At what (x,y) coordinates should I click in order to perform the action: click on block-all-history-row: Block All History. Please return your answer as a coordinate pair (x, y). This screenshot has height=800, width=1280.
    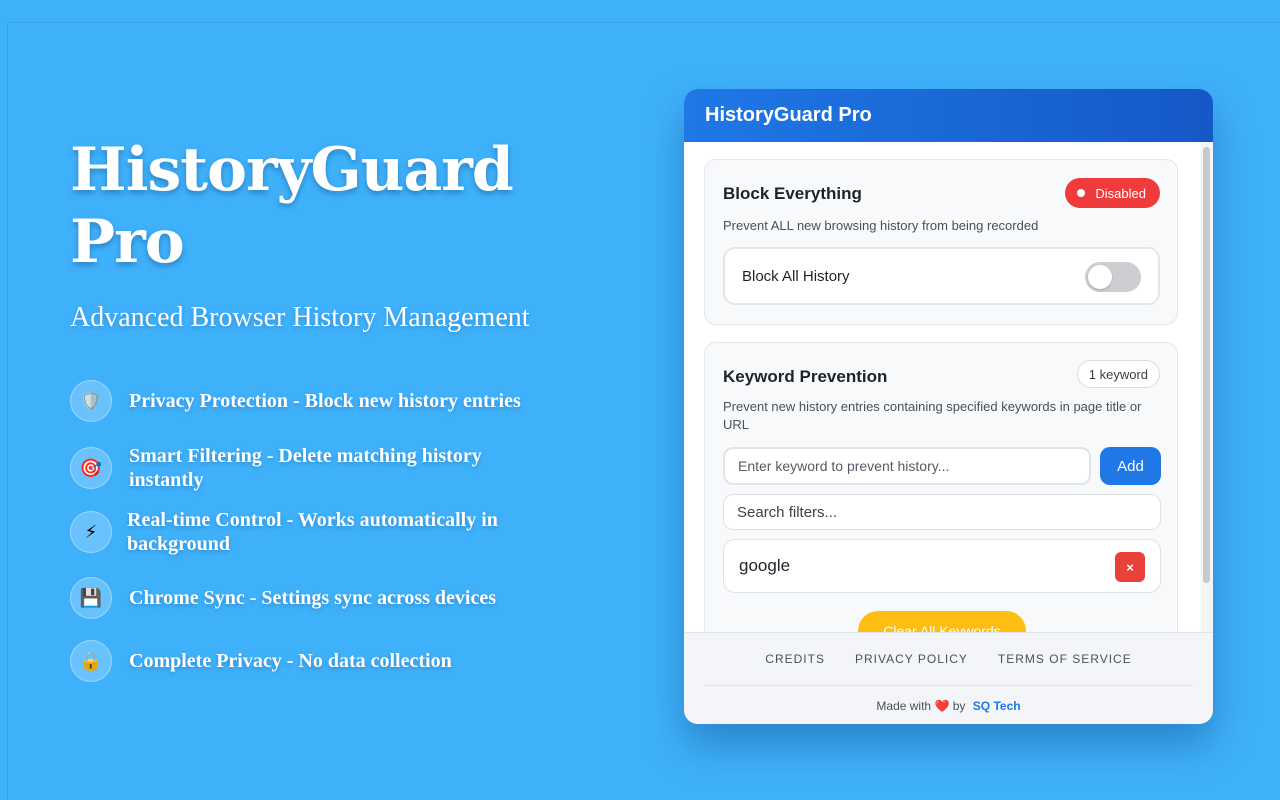
    Looking at the image, I should click on (941, 276).